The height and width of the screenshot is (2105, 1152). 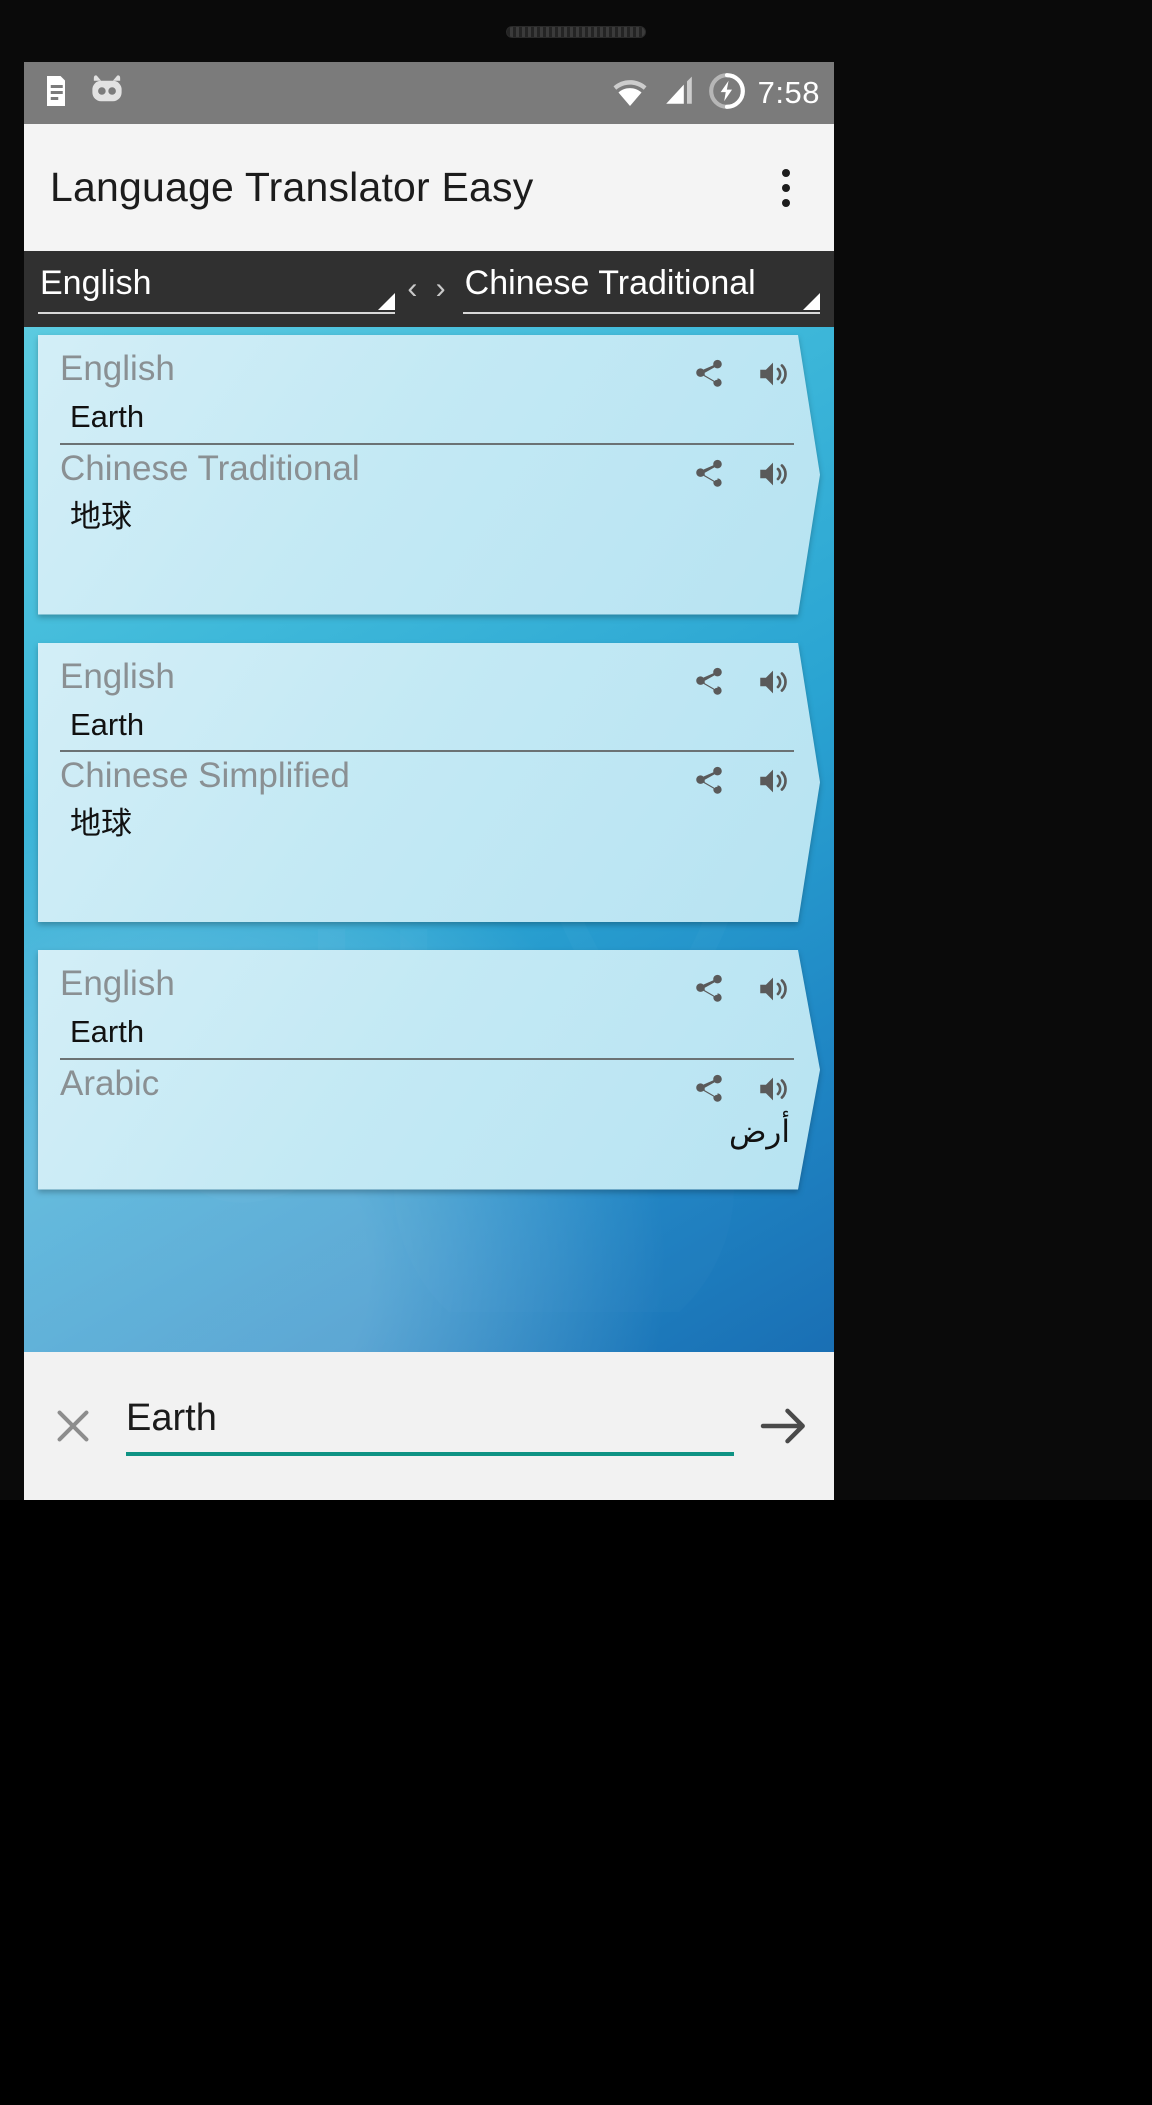 What do you see at coordinates (96, 283) in the screenshot?
I see `source-language-label: English` at bounding box center [96, 283].